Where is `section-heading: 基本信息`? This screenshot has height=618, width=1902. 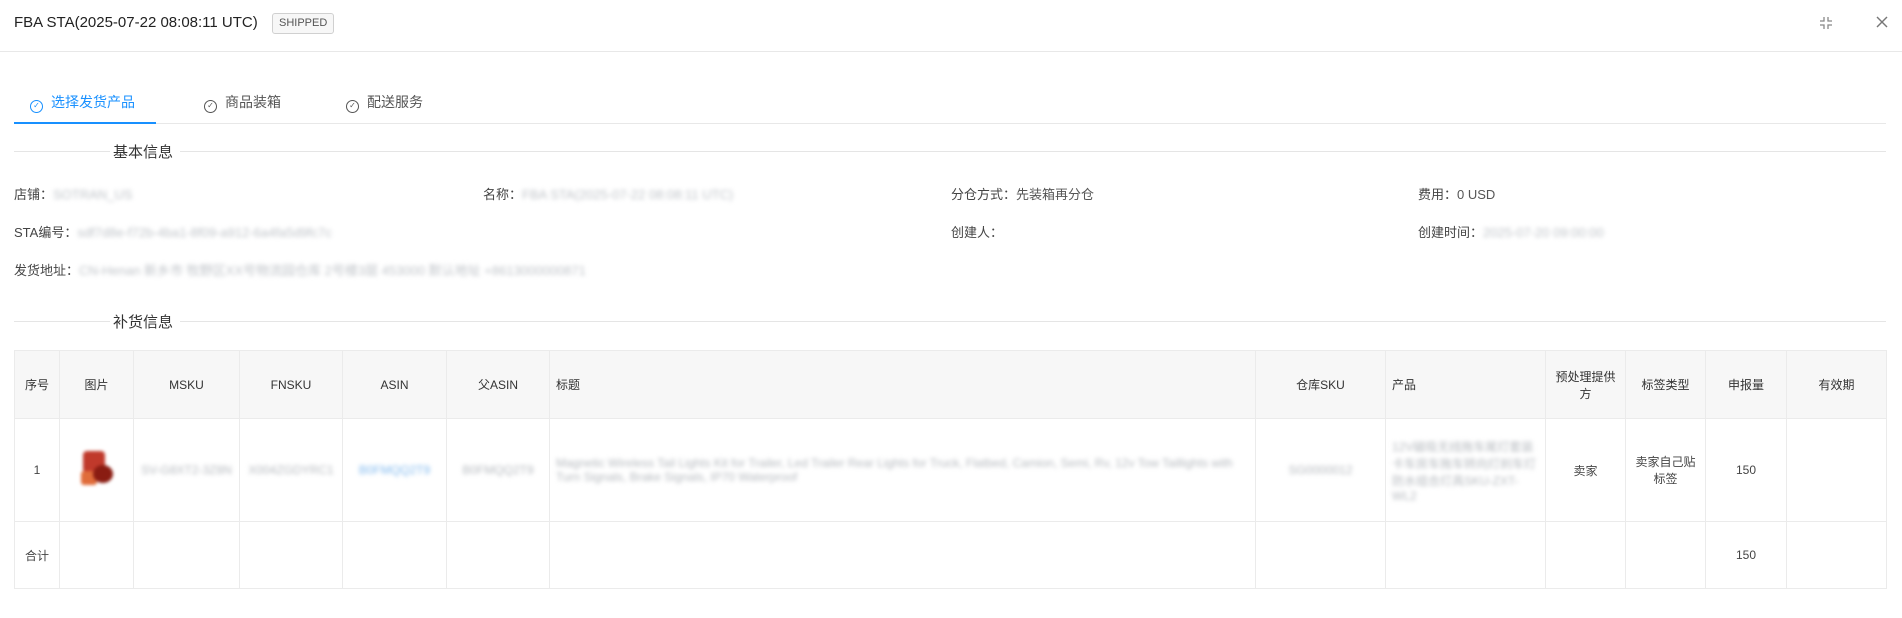
section-heading: 基本信息 is located at coordinates (143, 152).